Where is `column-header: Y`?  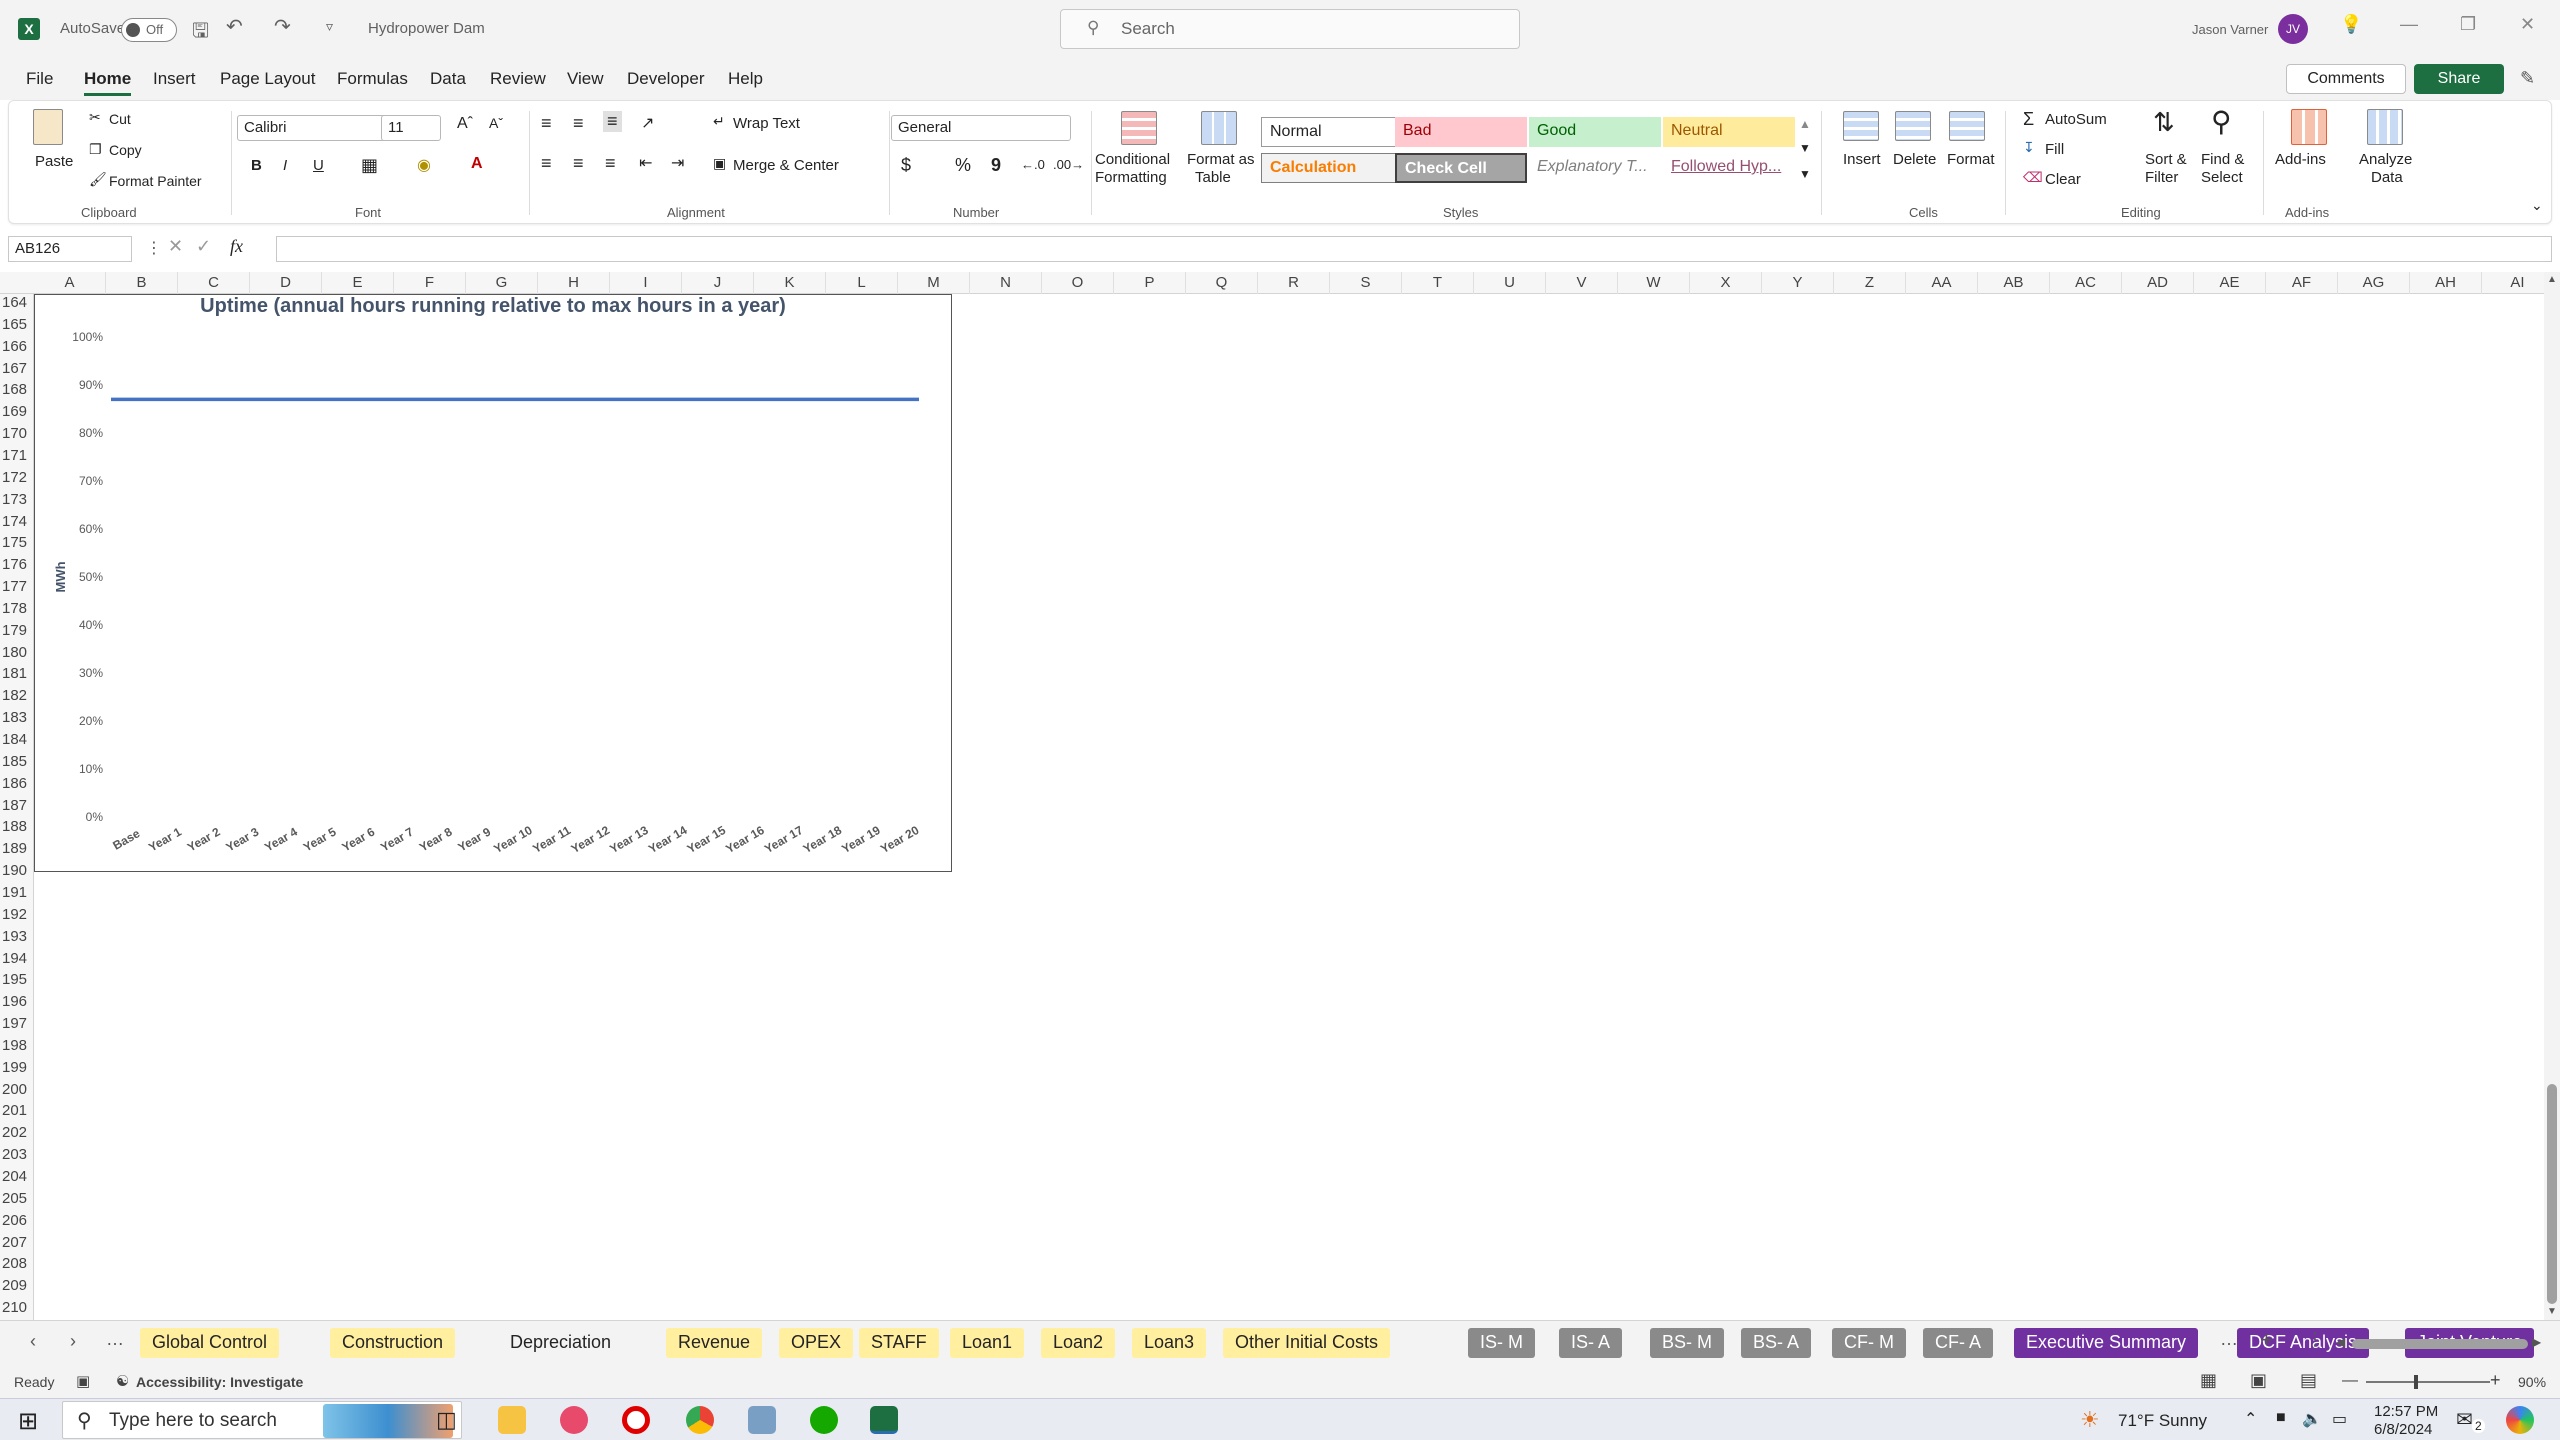 column-header: Y is located at coordinates (1798, 283).